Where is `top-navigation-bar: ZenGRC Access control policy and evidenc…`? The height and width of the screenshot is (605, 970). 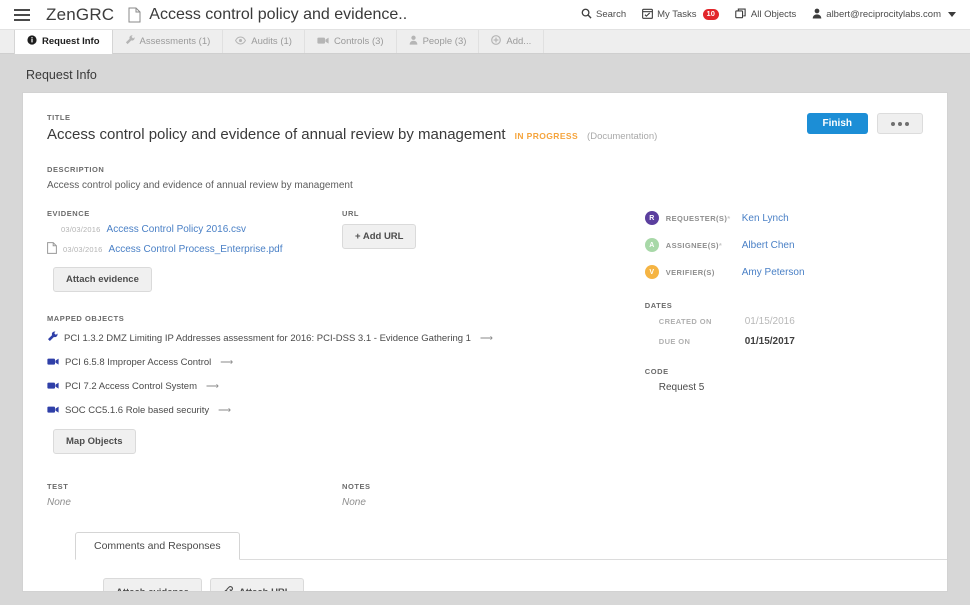 top-navigation-bar: ZenGRC Access control policy and evidenc… is located at coordinates (485, 15).